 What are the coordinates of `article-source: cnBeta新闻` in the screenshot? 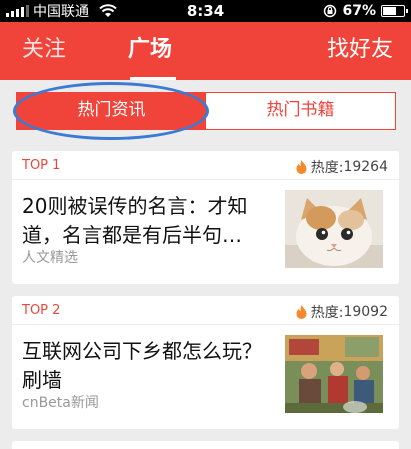 It's located at (60, 403).